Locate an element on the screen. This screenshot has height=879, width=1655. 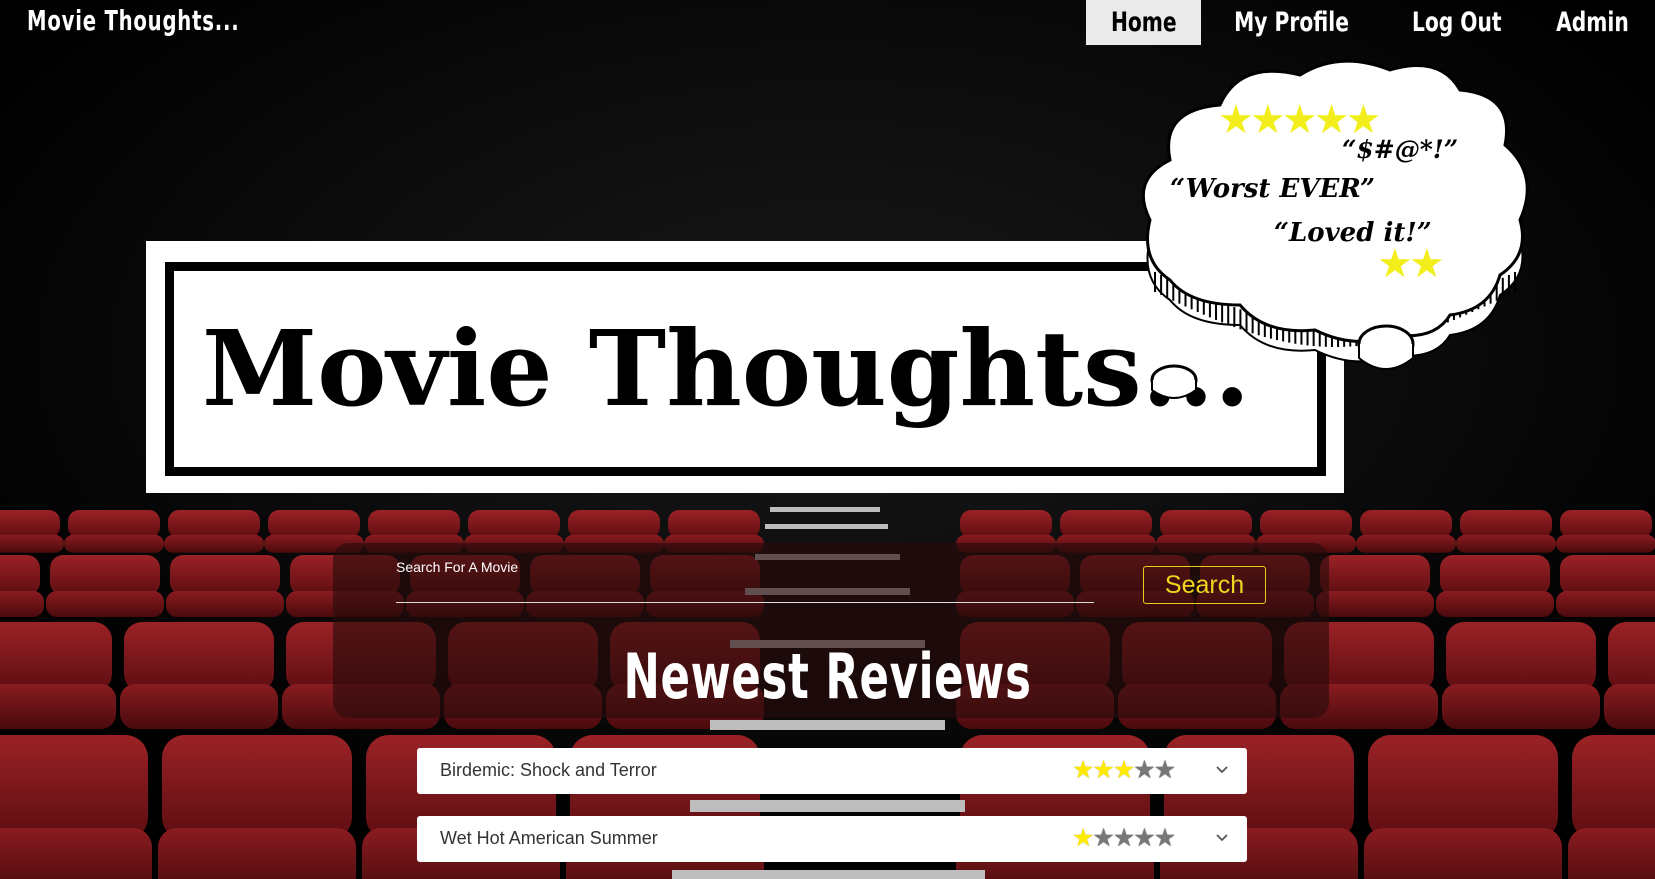
nav-admin-label: Admin is located at coordinates (1592, 22).